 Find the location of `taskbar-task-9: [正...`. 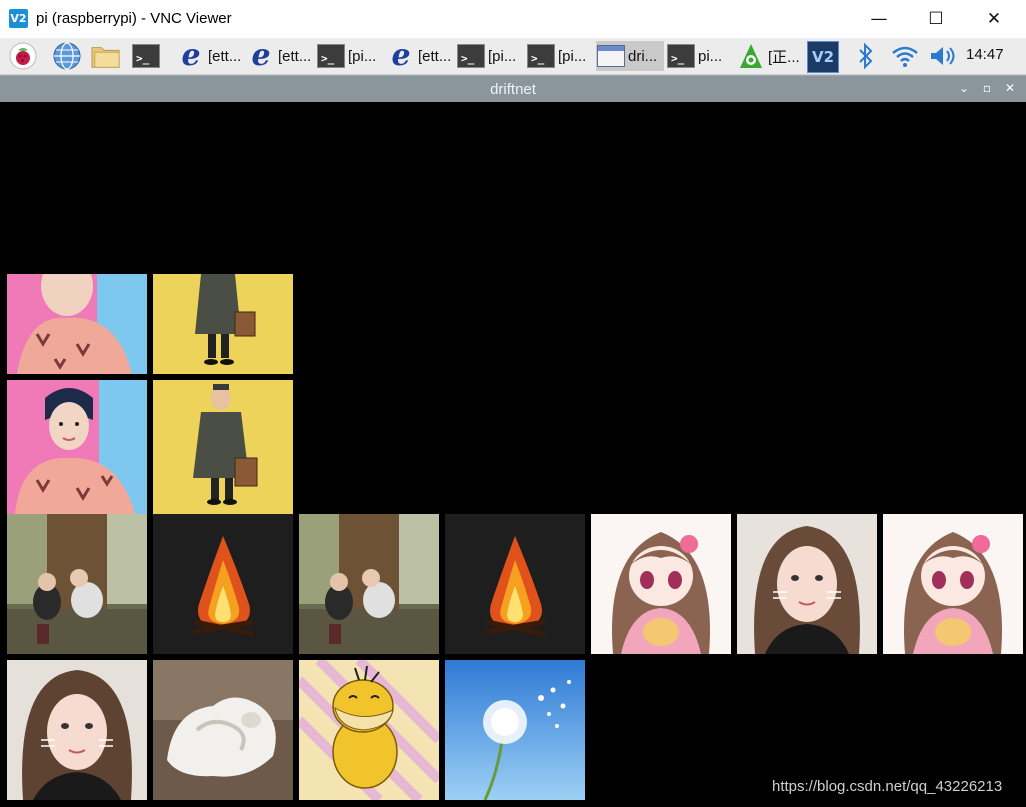

taskbar-task-9: [正... is located at coordinates (770, 56).